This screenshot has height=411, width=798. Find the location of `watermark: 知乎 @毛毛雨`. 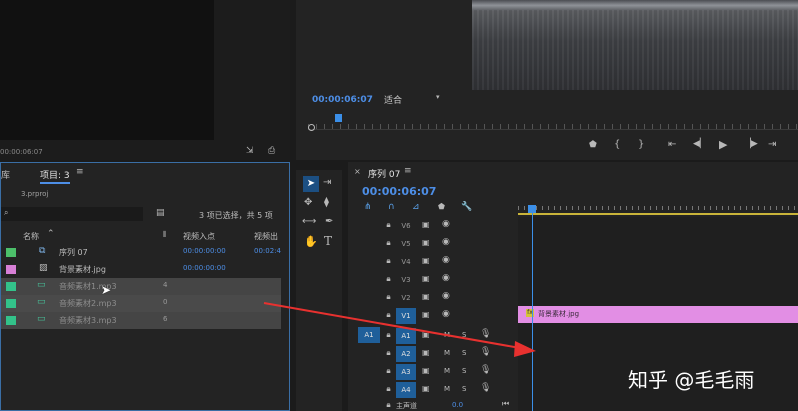

watermark: 知乎 @毛毛雨 is located at coordinates (691, 380).